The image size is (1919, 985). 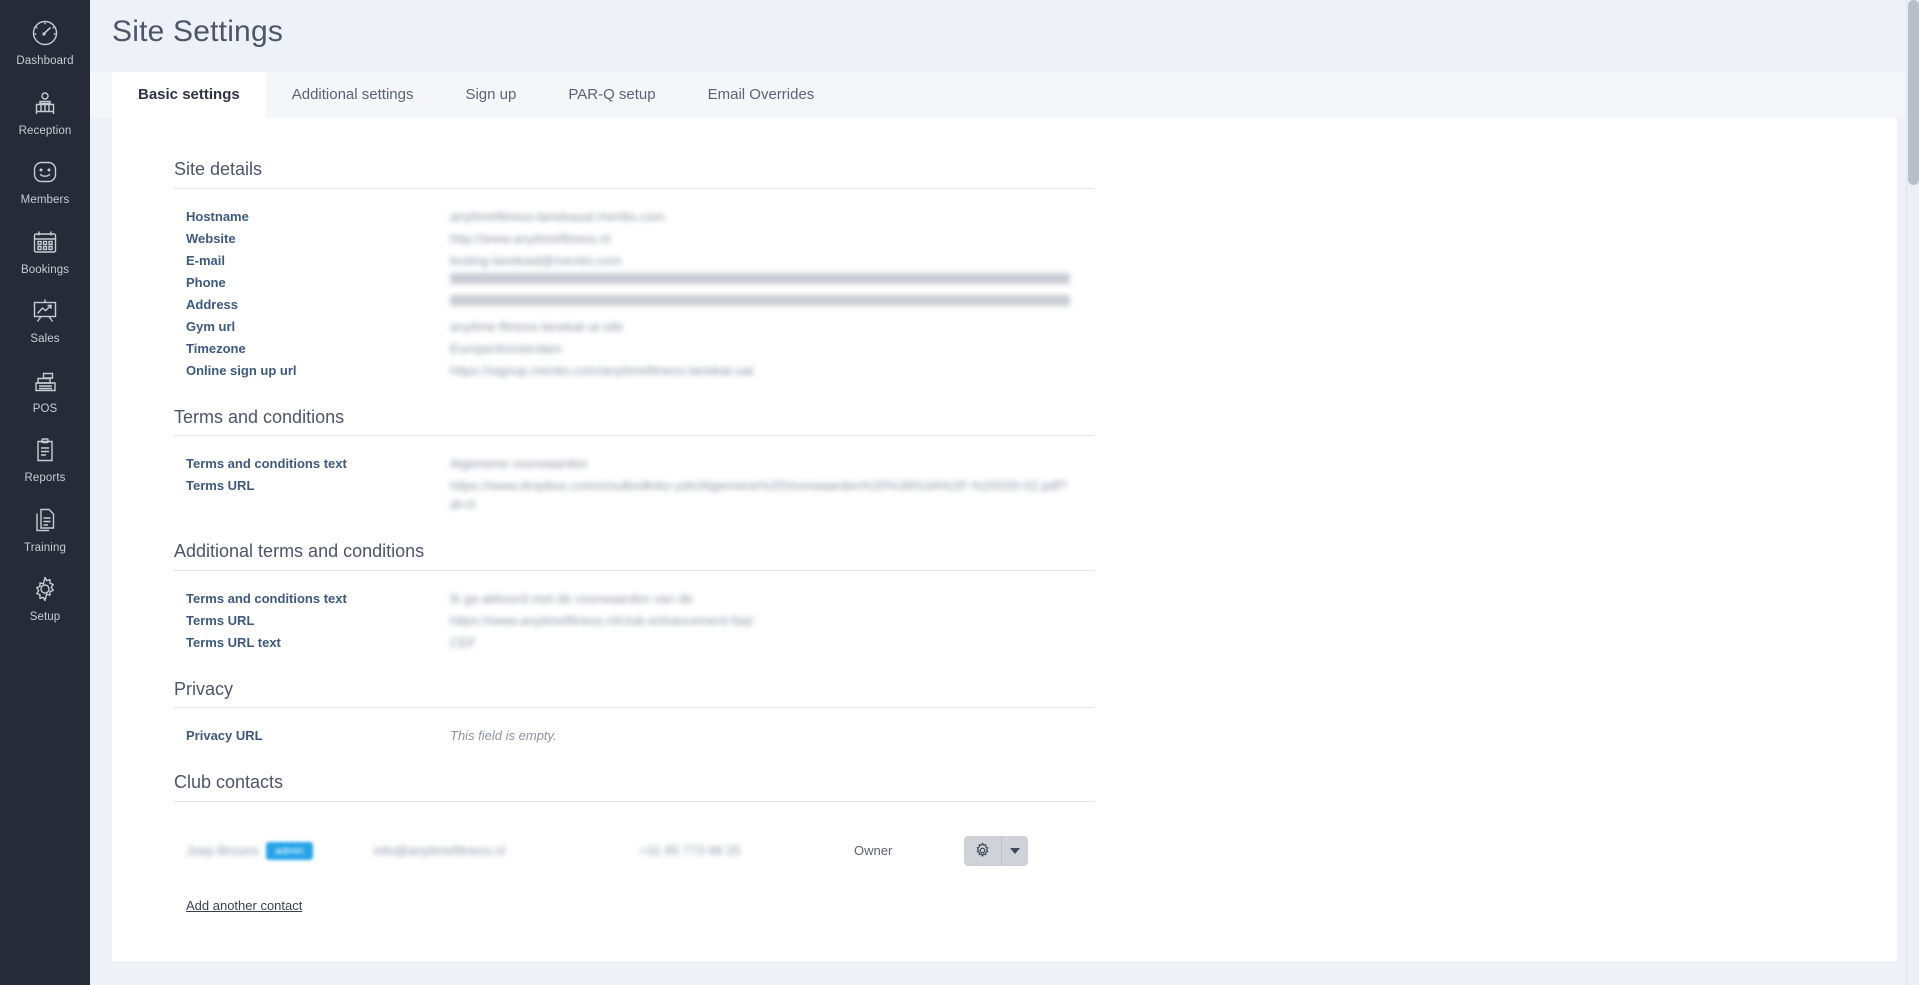 What do you see at coordinates (45, 172) in the screenshot?
I see `smiley-face-icon` at bounding box center [45, 172].